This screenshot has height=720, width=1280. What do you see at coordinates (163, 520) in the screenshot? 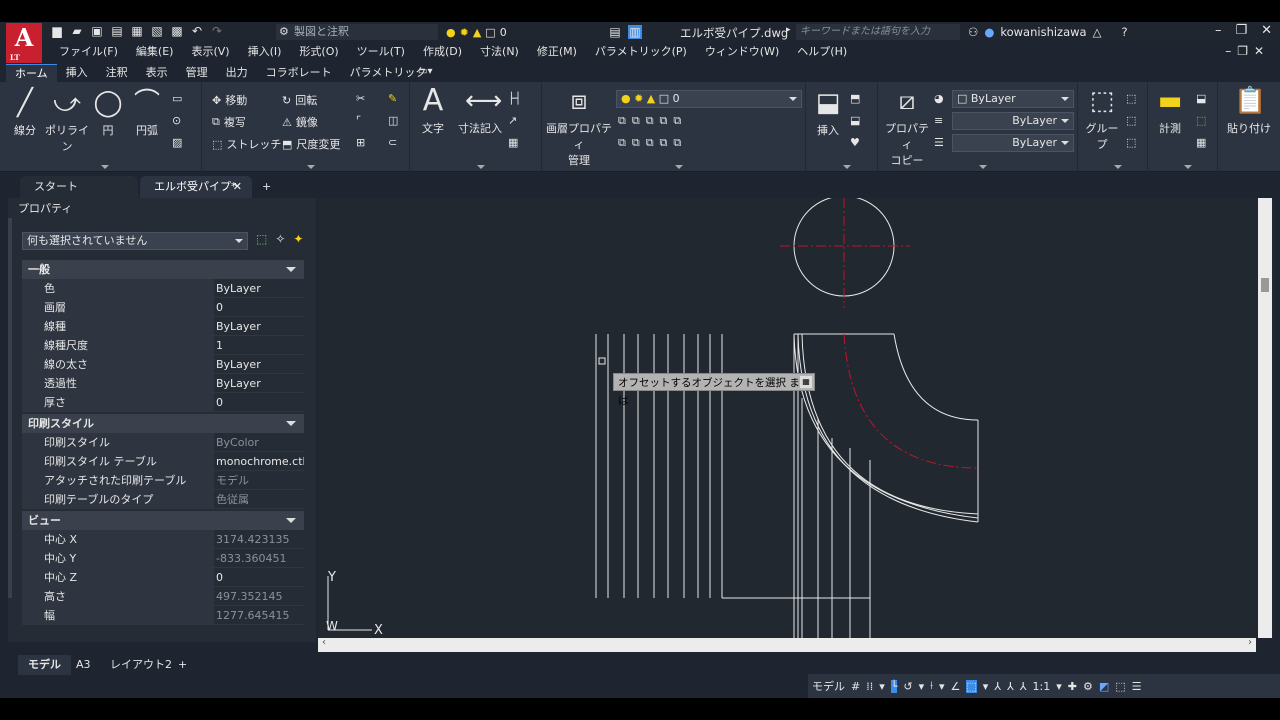
I see `section-header: ビュー` at bounding box center [163, 520].